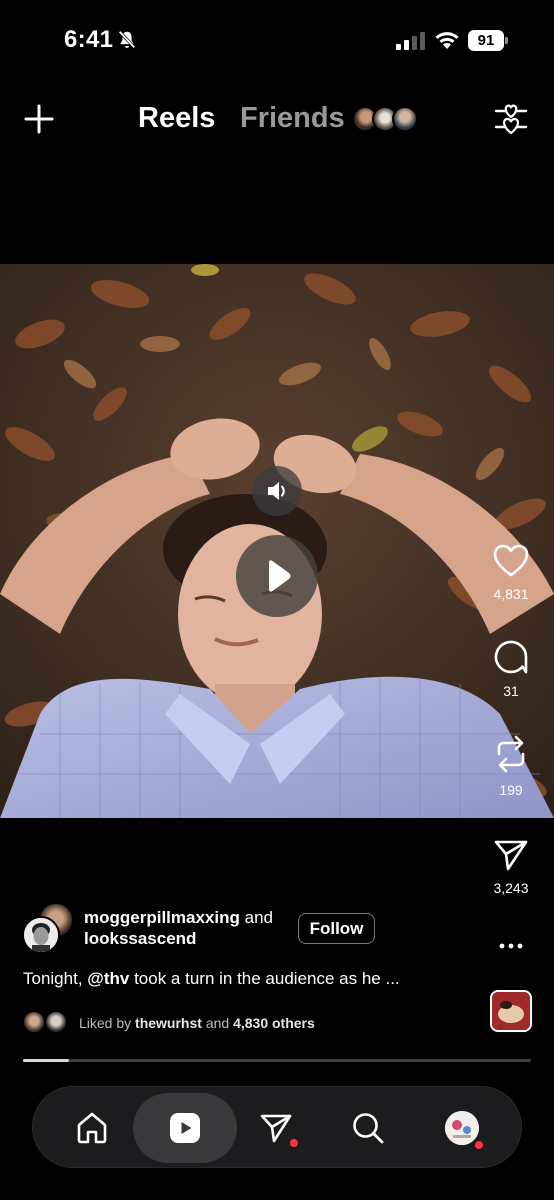 Image resolution: width=554 pixels, height=1200 pixels. I want to click on audio-artwork, so click(511, 1011).